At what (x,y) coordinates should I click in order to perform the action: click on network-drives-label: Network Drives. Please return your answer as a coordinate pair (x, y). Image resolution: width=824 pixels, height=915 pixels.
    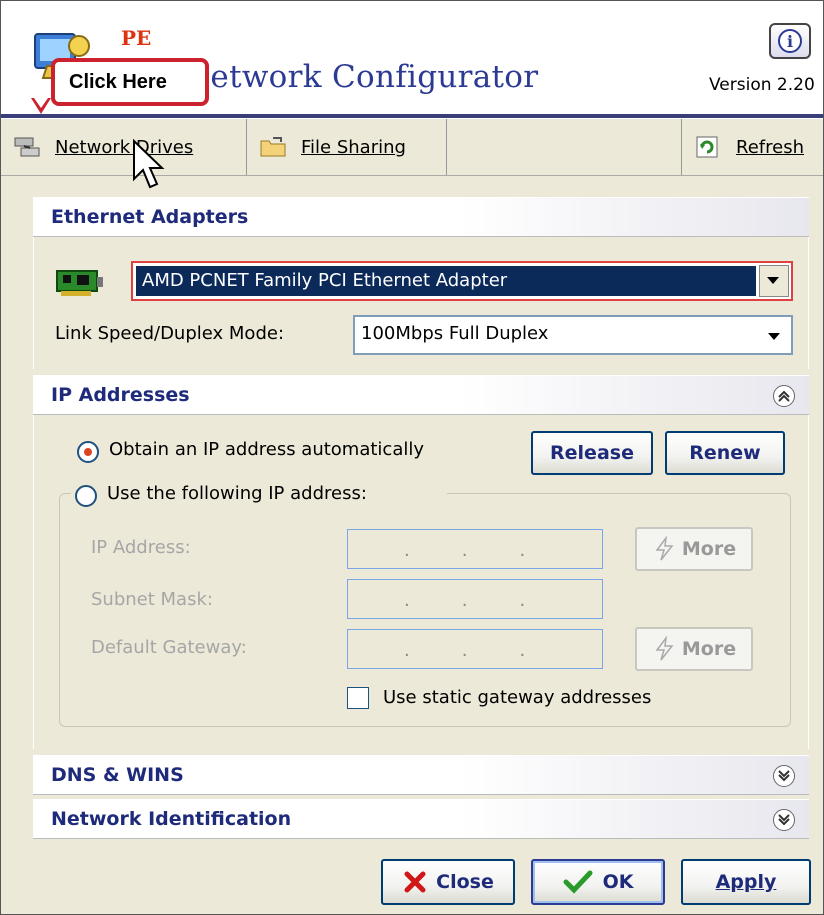
    Looking at the image, I should click on (124, 147).